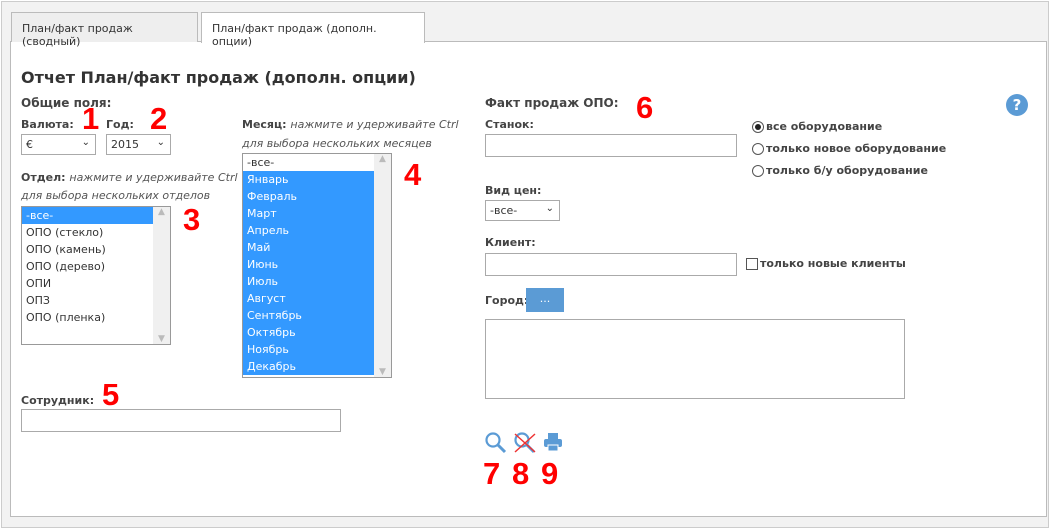 The image size is (1057, 530). I want to click on radio-label: все оборудование, so click(824, 126).